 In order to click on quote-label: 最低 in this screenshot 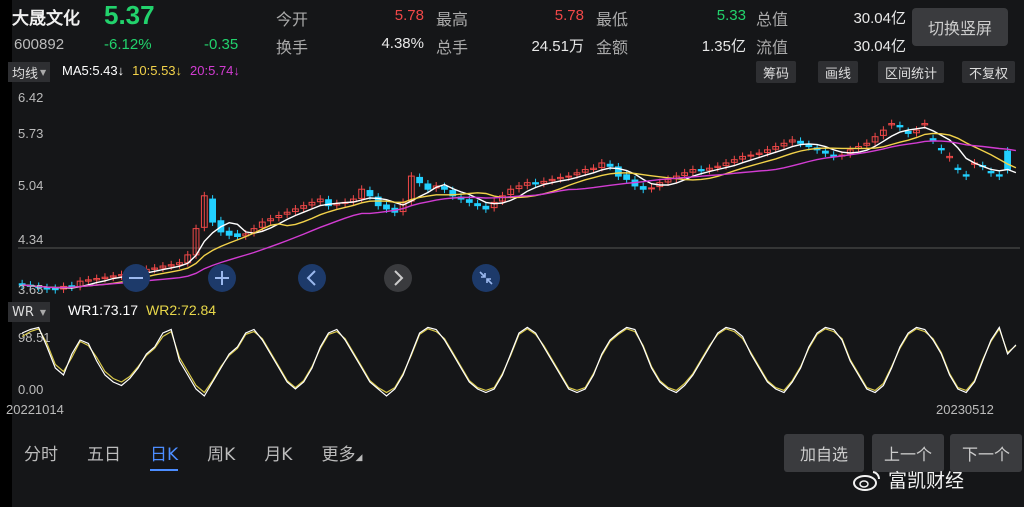, I will do `click(612, 19)`.